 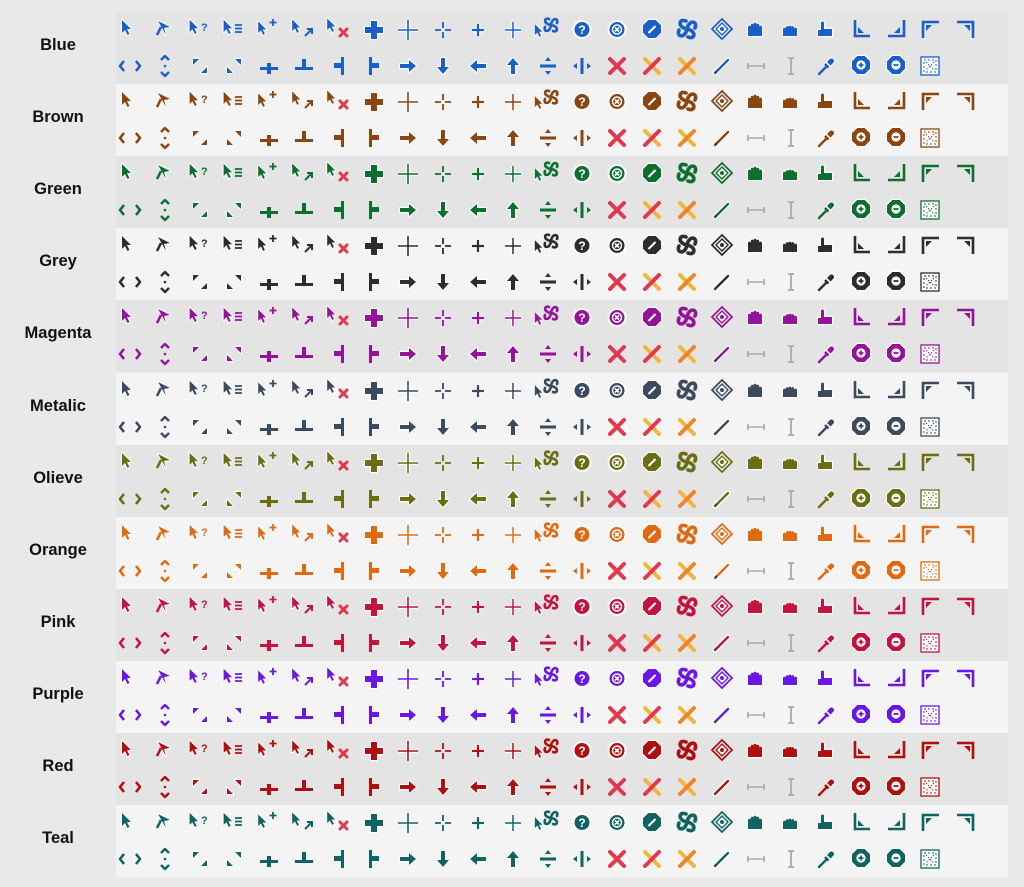 What do you see at coordinates (58, 189) in the screenshot?
I see `theme-name-green: Green` at bounding box center [58, 189].